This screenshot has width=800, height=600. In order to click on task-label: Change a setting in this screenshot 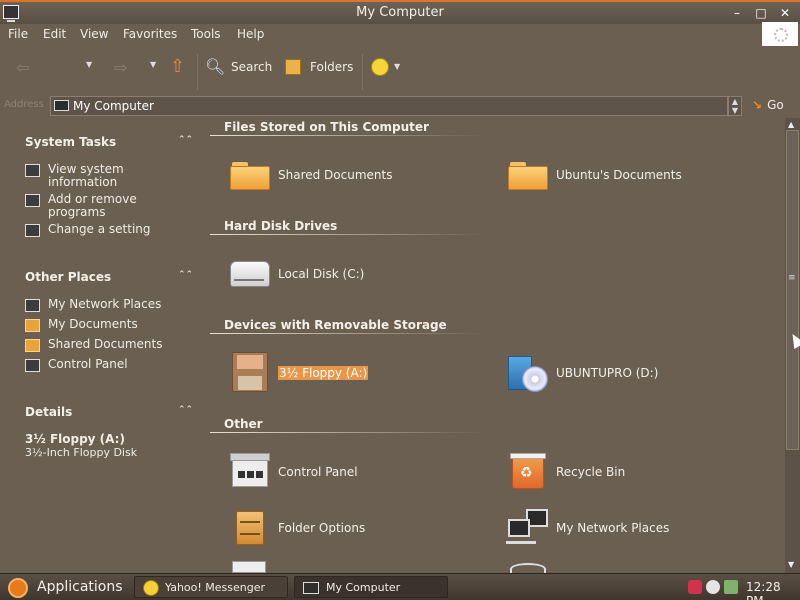, I will do `click(99, 229)`.